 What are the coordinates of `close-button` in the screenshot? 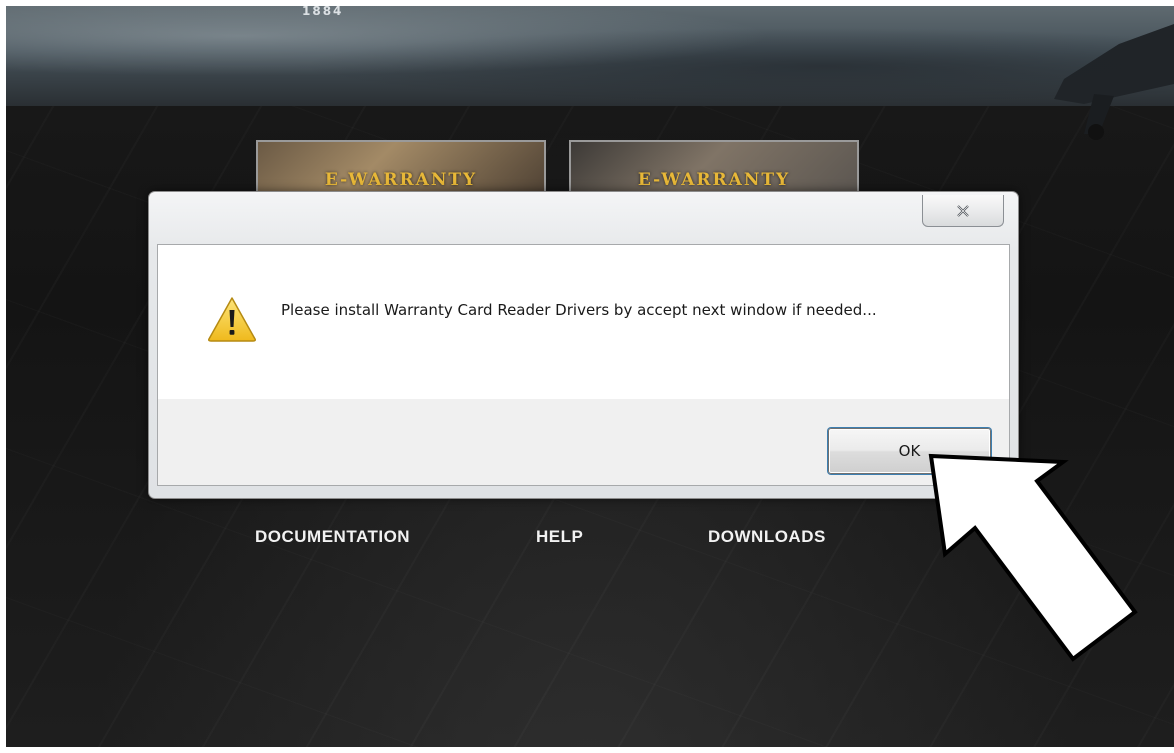 It's located at (963, 211).